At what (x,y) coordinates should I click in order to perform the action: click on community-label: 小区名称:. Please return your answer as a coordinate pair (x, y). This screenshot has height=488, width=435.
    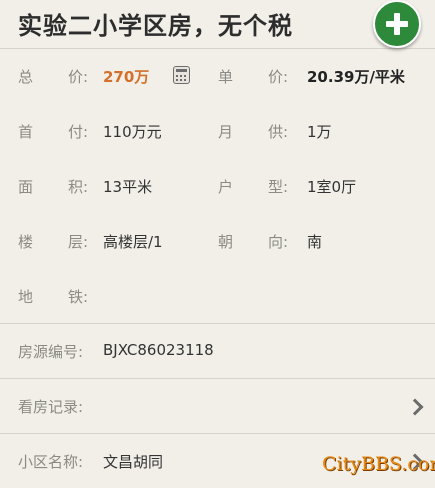
    Looking at the image, I should click on (51, 462).